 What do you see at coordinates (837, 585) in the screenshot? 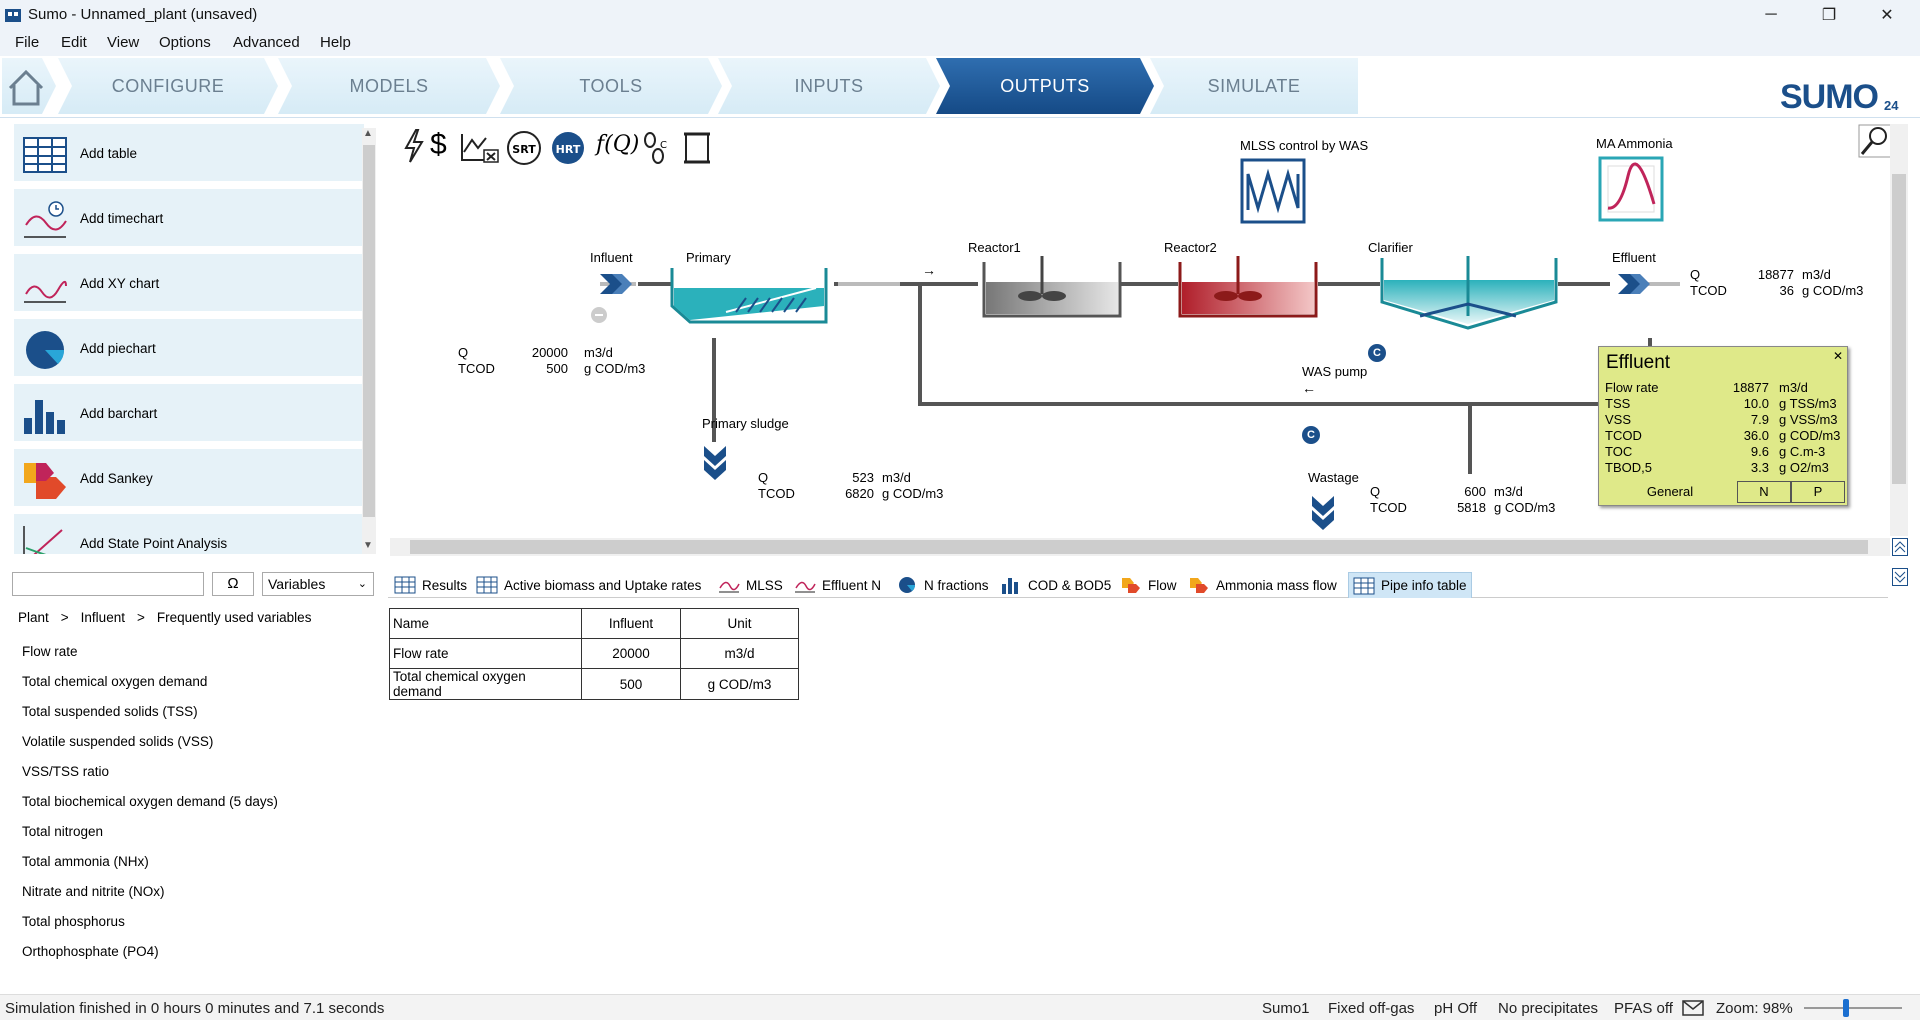
I see `tab-effluent-n: Effluent N` at bounding box center [837, 585].